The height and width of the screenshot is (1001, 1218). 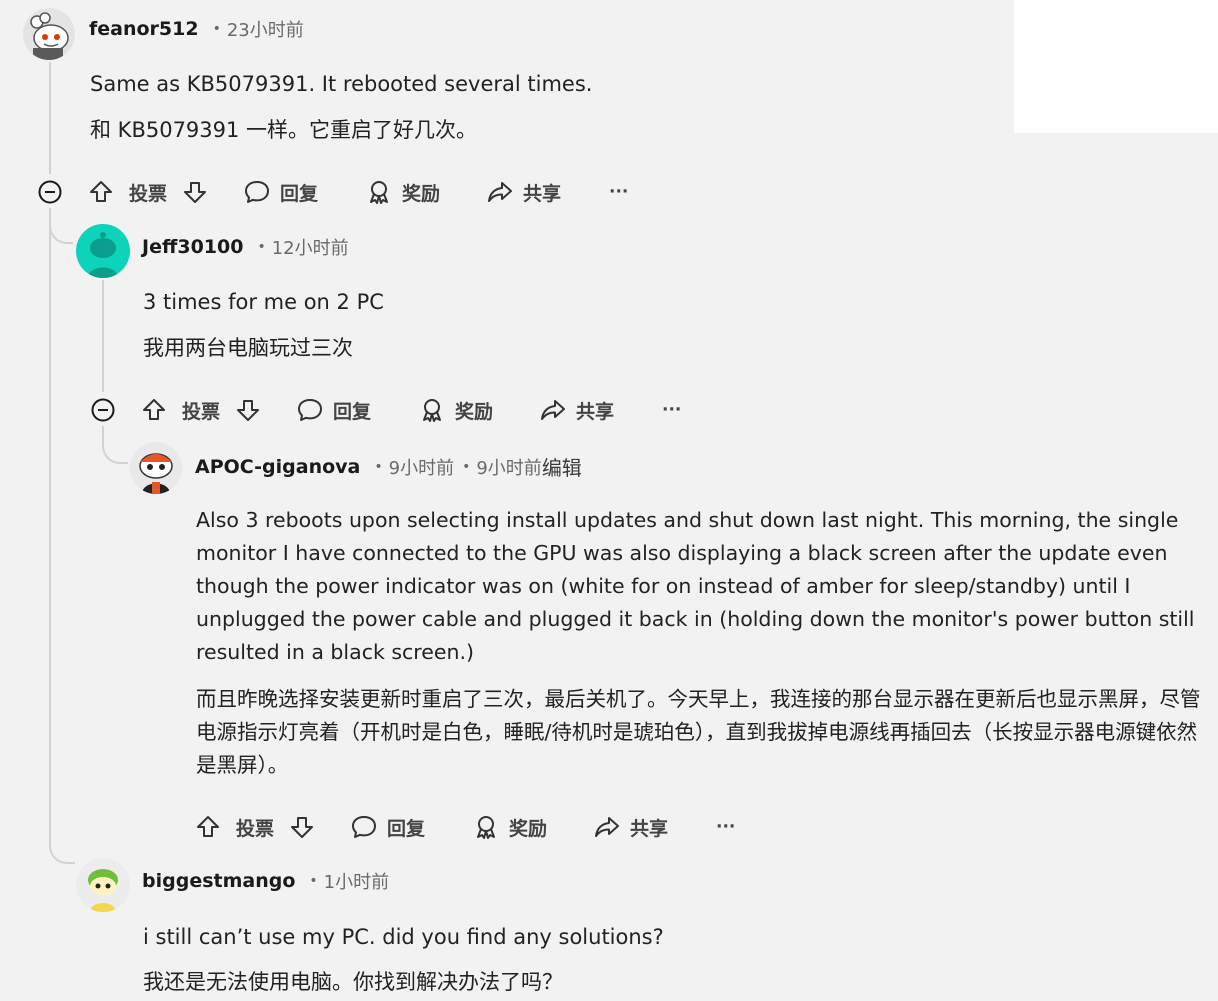 I want to click on comment-body: 3 times for me on 2 PC 我用两台电脑玩过三次, so click(x=263, y=325).